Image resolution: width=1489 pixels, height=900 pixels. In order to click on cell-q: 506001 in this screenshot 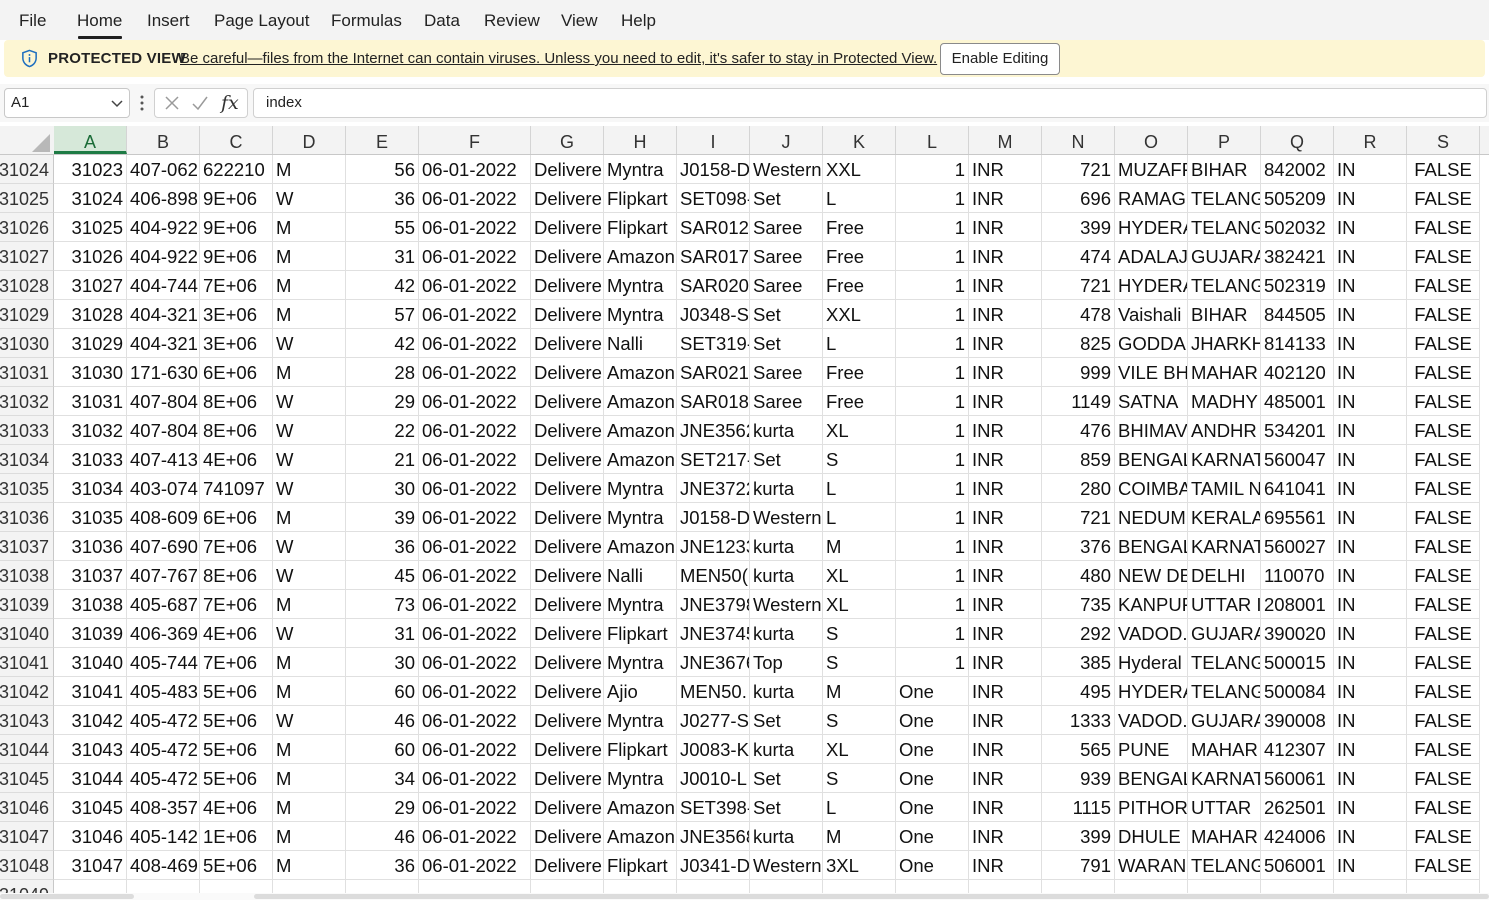, I will do `click(1297, 865)`.